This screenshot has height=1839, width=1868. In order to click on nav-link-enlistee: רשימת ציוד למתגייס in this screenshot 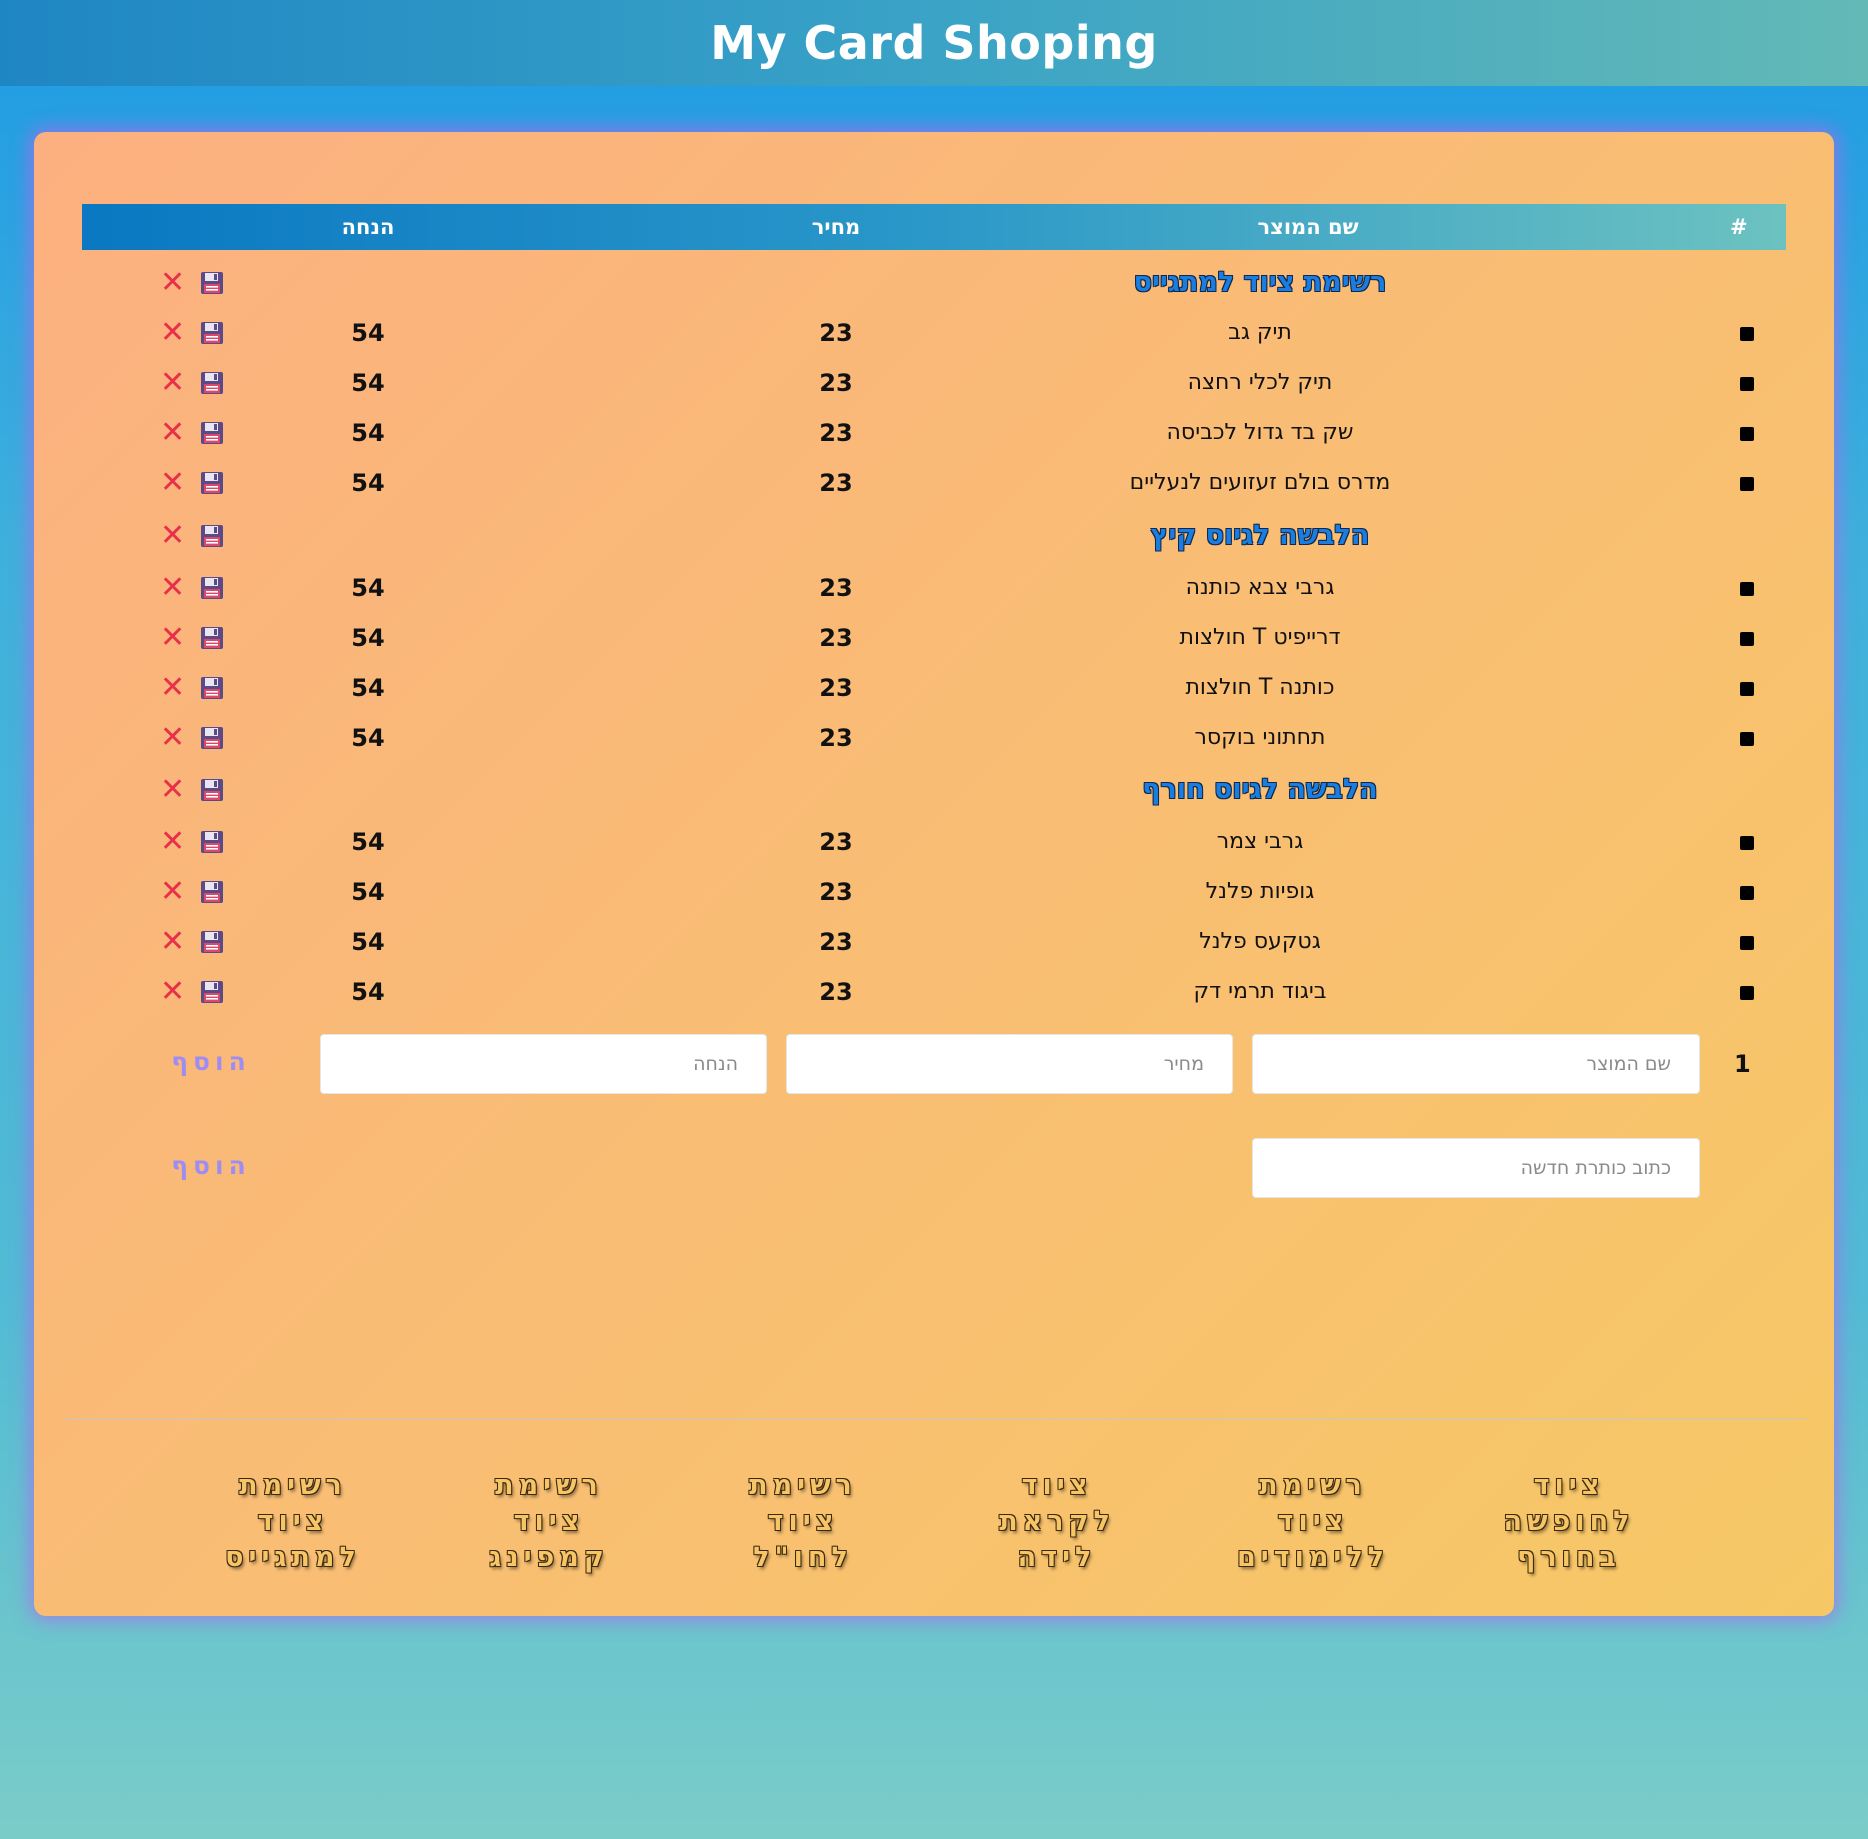, I will do `click(293, 1522)`.